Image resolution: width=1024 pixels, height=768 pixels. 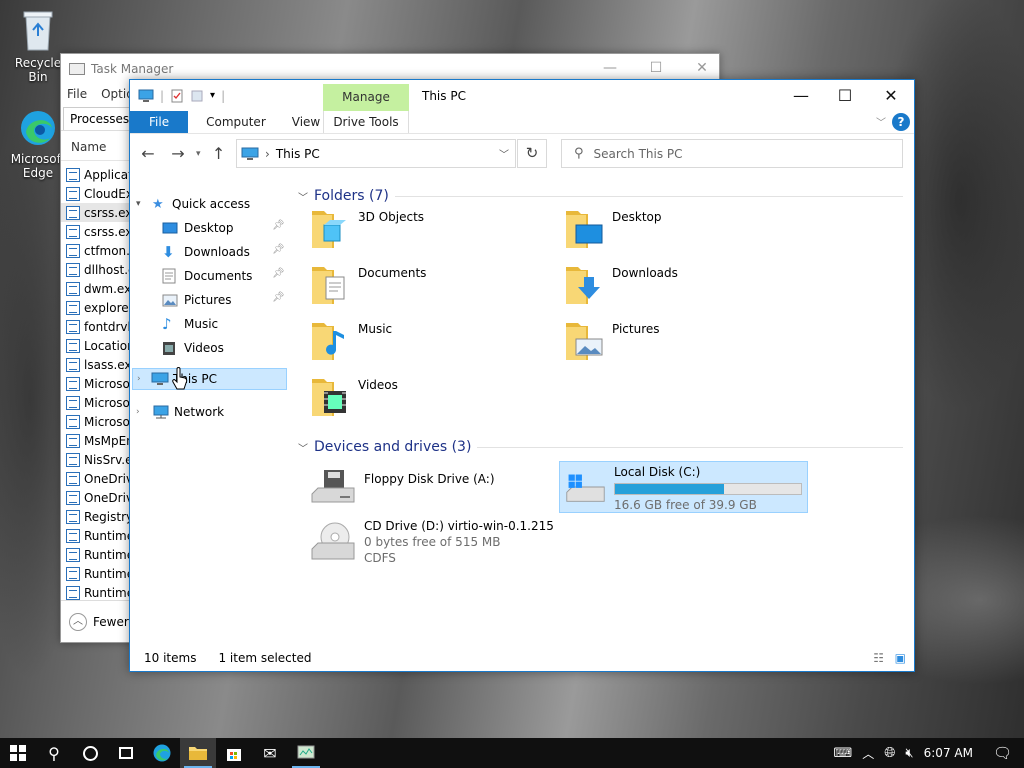 I want to click on volume-muted-icon: 🔇︎, so click(x=909, y=753).